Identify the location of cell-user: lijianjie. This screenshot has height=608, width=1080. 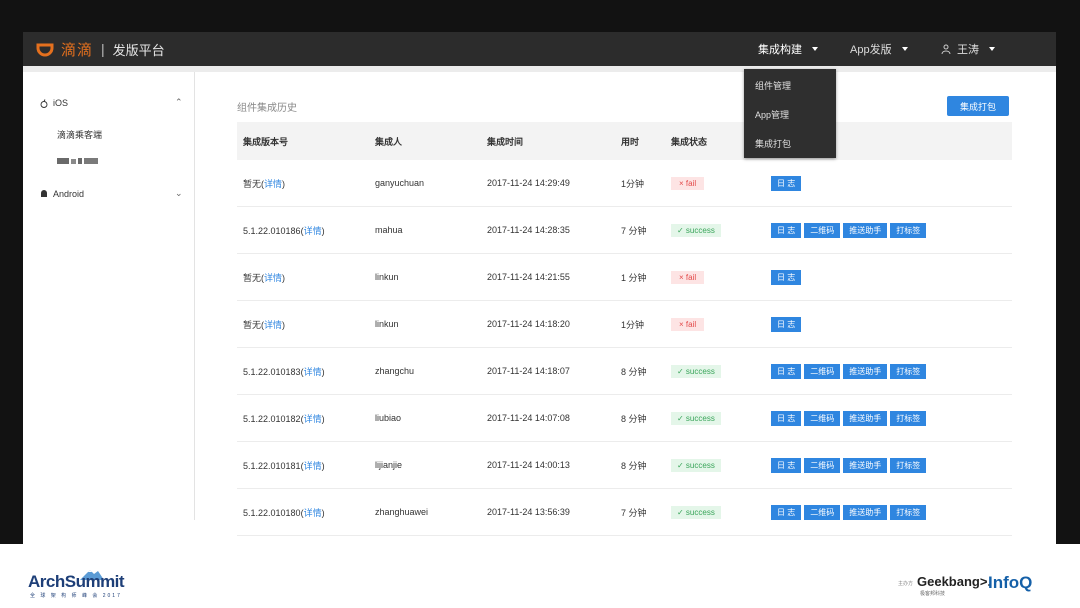
(431, 465).